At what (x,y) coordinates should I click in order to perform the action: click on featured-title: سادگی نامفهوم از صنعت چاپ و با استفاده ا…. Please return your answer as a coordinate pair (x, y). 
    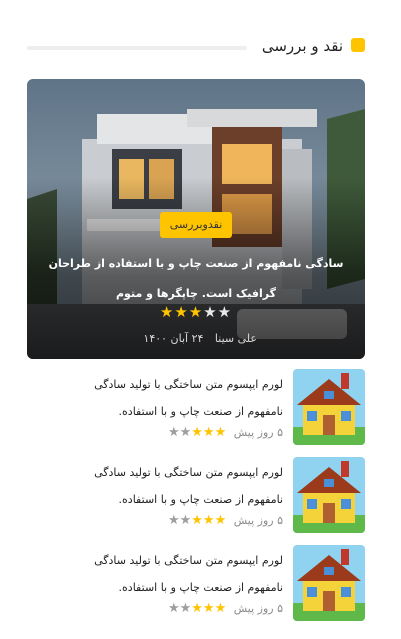
    Looking at the image, I should click on (196, 279).